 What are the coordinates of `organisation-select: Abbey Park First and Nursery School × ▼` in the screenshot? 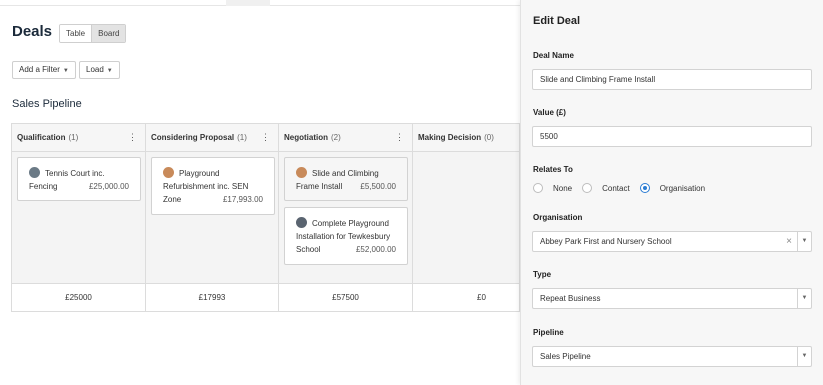 It's located at (672, 241).